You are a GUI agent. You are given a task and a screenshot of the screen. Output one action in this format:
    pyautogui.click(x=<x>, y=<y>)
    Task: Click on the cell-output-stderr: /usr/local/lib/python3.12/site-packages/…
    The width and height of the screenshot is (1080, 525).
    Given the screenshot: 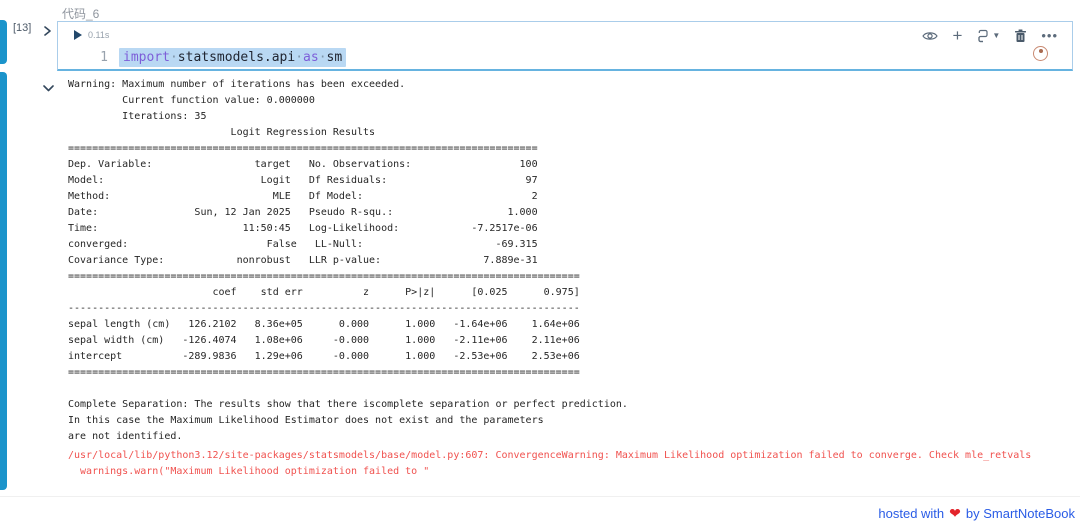 What is the action you would take?
    pyautogui.click(x=550, y=463)
    